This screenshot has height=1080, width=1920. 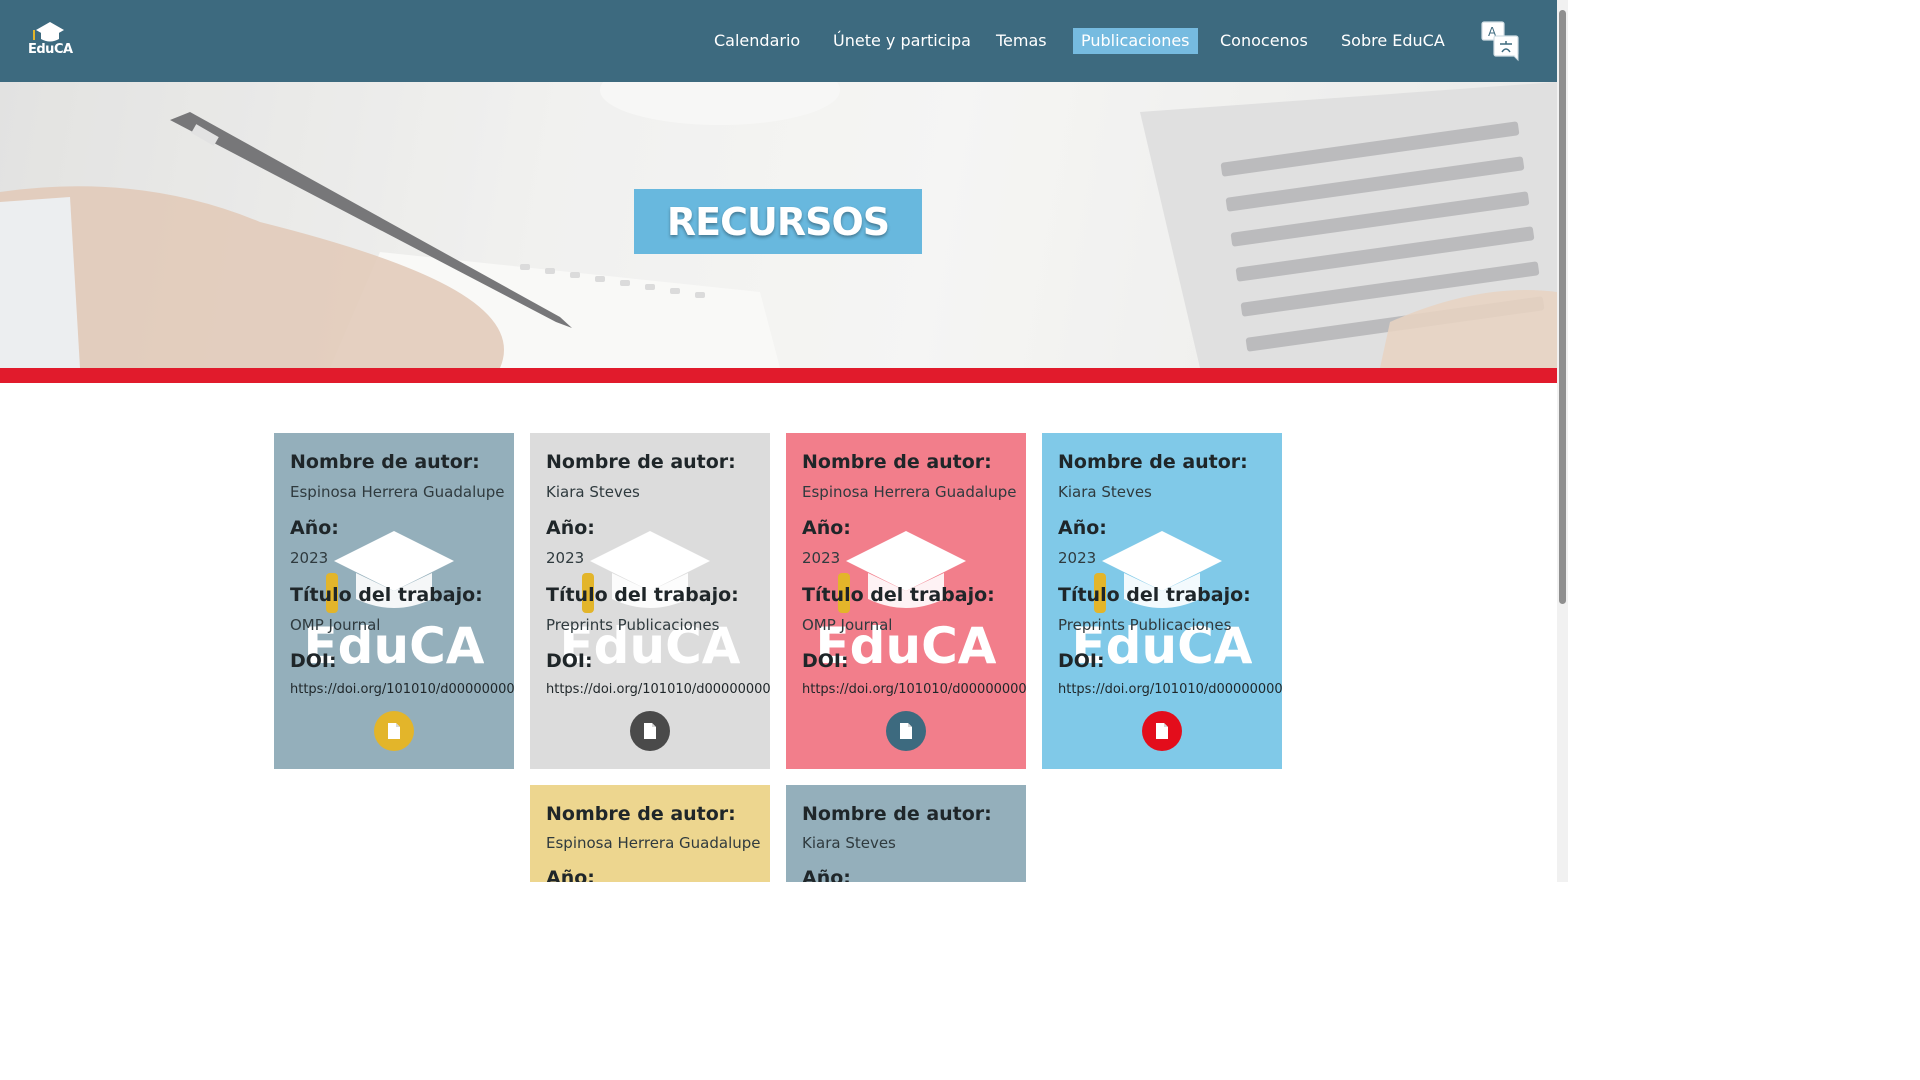 What do you see at coordinates (1021, 41) in the screenshot?
I see `nav-temas: Temas` at bounding box center [1021, 41].